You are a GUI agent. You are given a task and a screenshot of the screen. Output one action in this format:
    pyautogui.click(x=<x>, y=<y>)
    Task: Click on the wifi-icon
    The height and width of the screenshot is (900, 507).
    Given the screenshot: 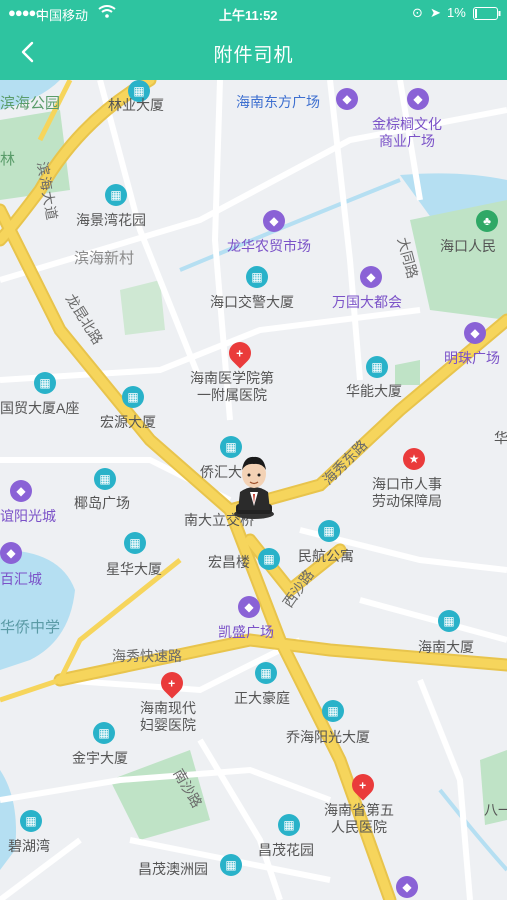 What is the action you would take?
    pyautogui.click(x=107, y=13)
    